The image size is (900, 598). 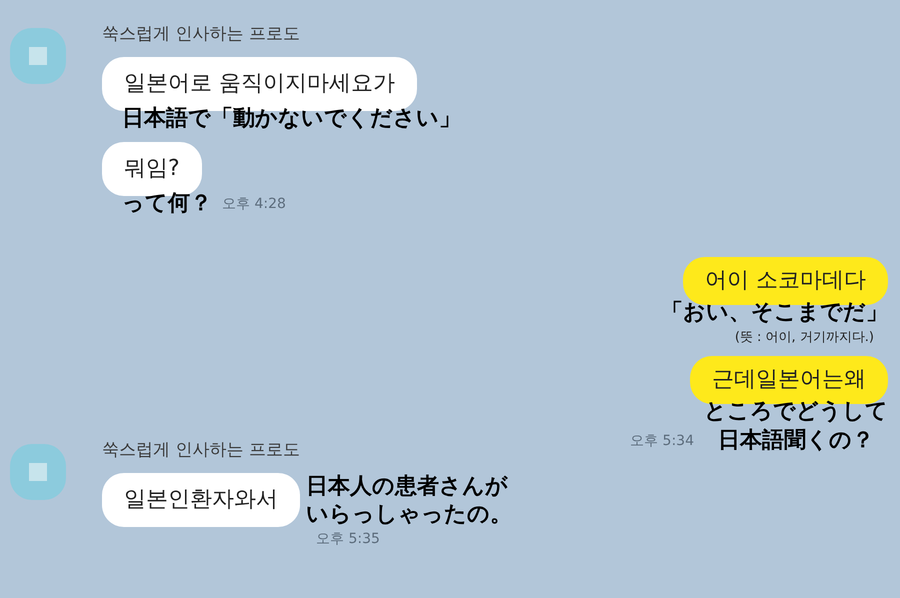 What do you see at coordinates (662, 441) in the screenshot?
I see `message-time: 오후 5:34` at bounding box center [662, 441].